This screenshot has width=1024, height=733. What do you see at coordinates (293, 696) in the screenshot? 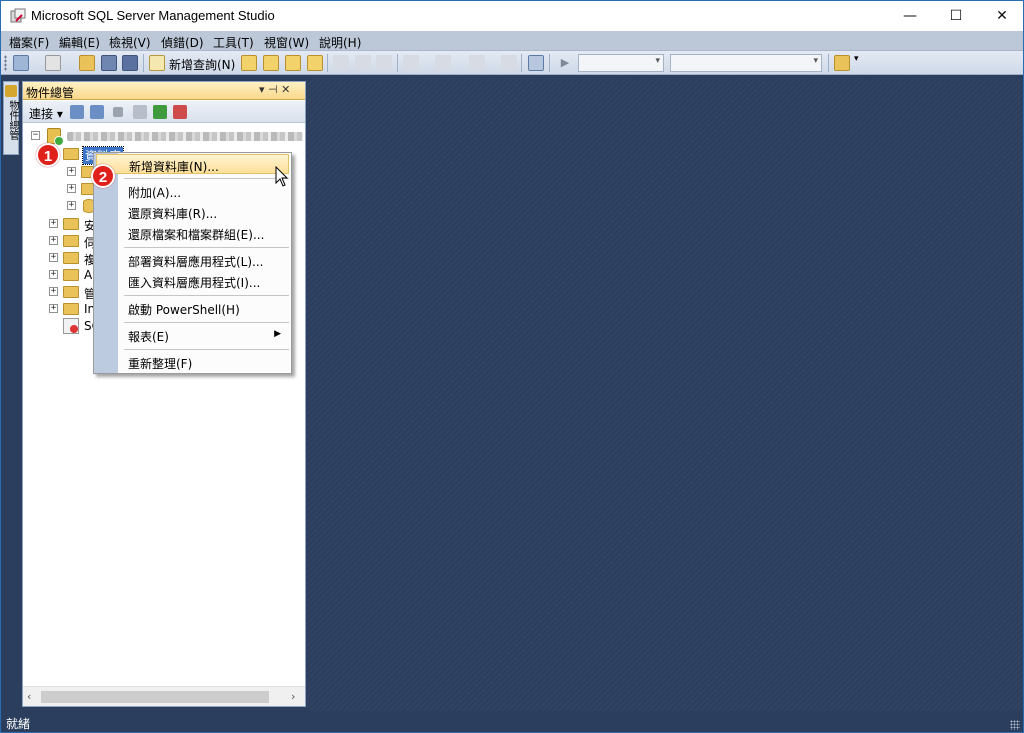
I see `scroll-right-icon: ›` at bounding box center [293, 696].